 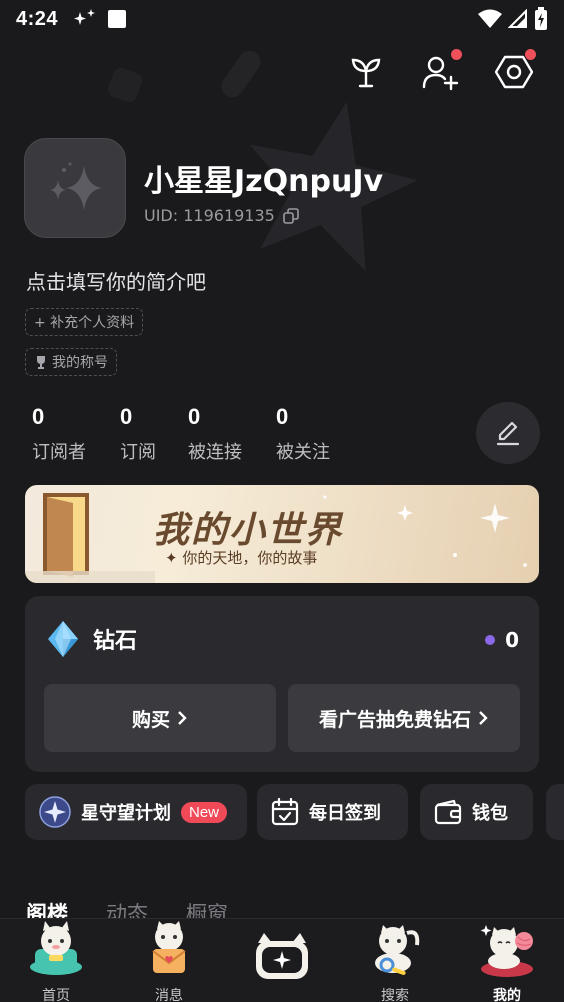 I want to click on create-cat-icon, so click(x=282, y=956).